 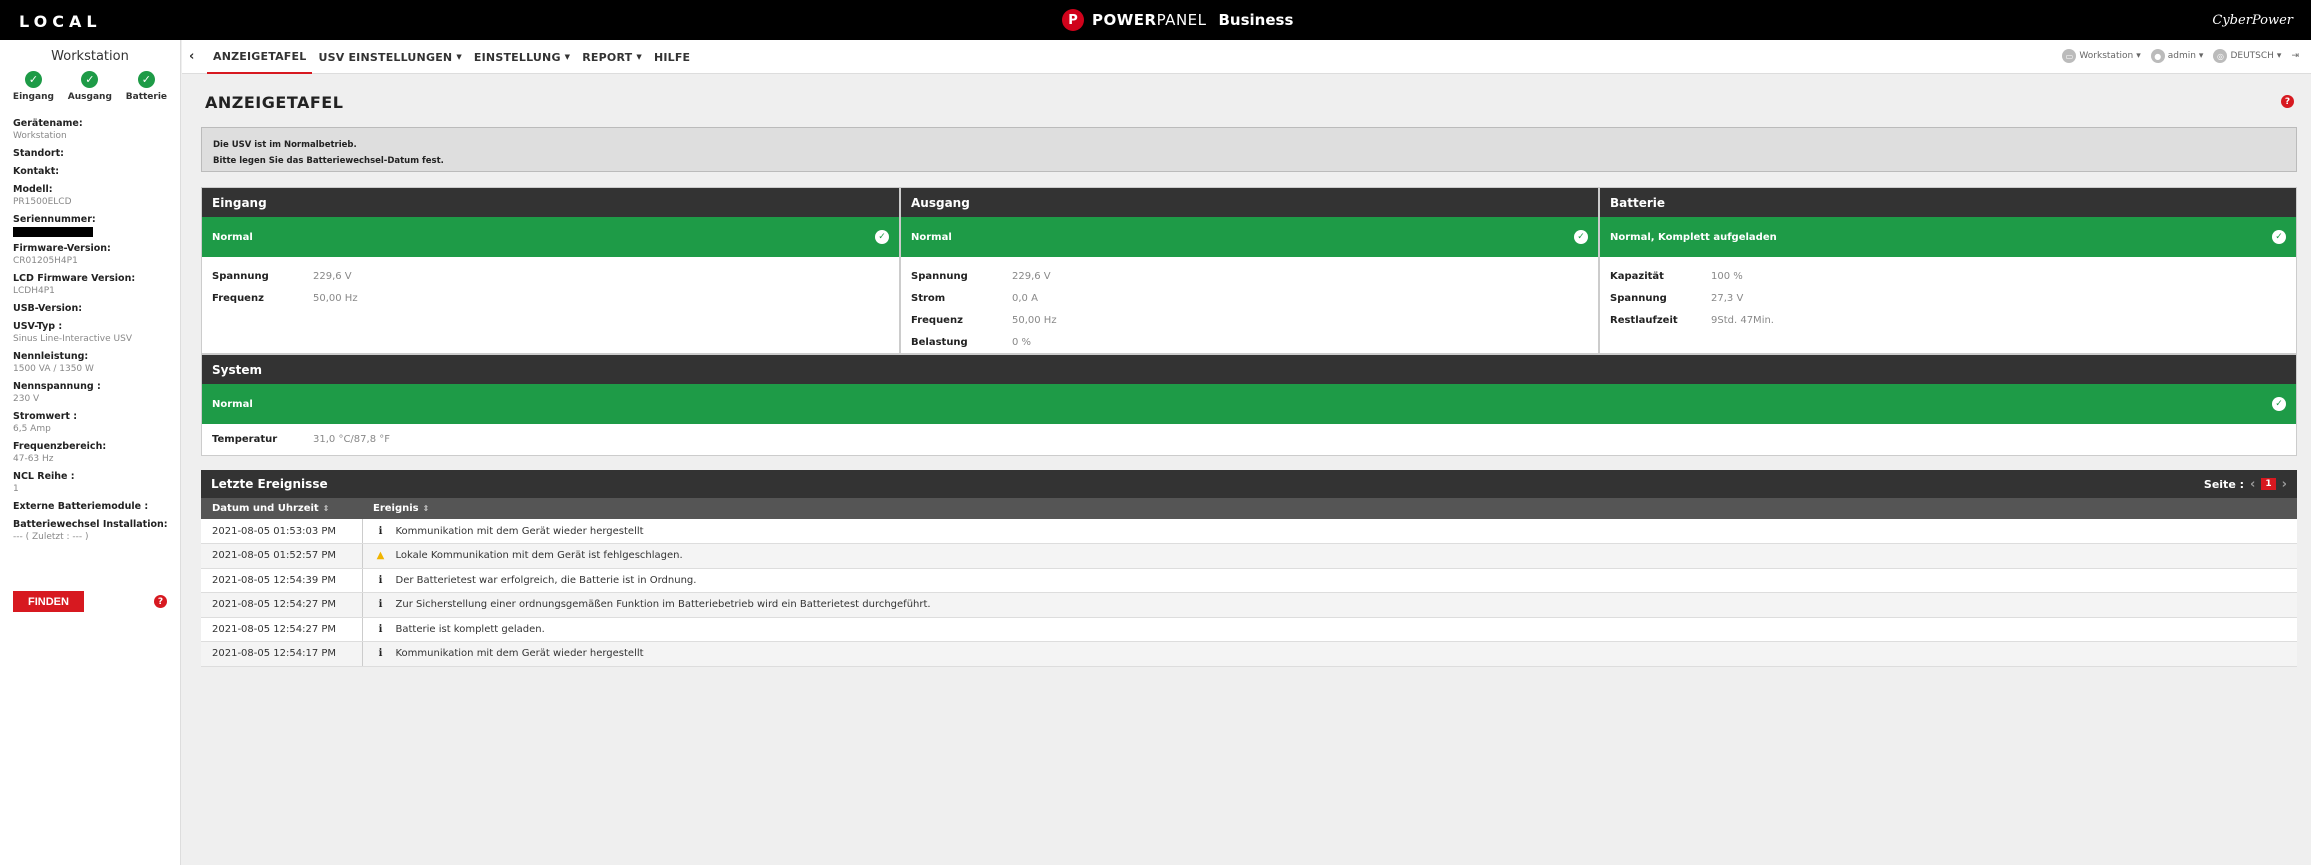 What do you see at coordinates (60, 452) in the screenshot?
I see `info-frequenzbereich: Frequenzbereich: 47-63 Hz` at bounding box center [60, 452].